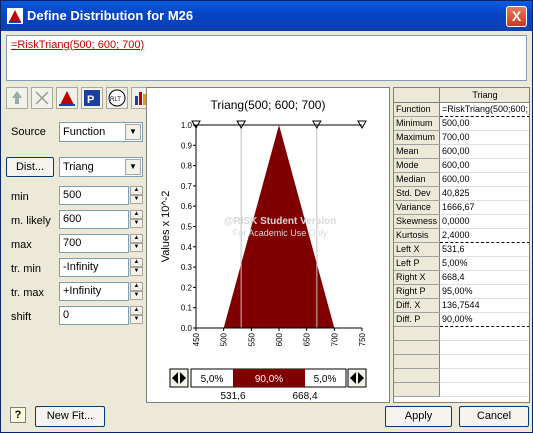 The image size is (533, 433). I want to click on stats-row-label: Median, so click(417, 179).